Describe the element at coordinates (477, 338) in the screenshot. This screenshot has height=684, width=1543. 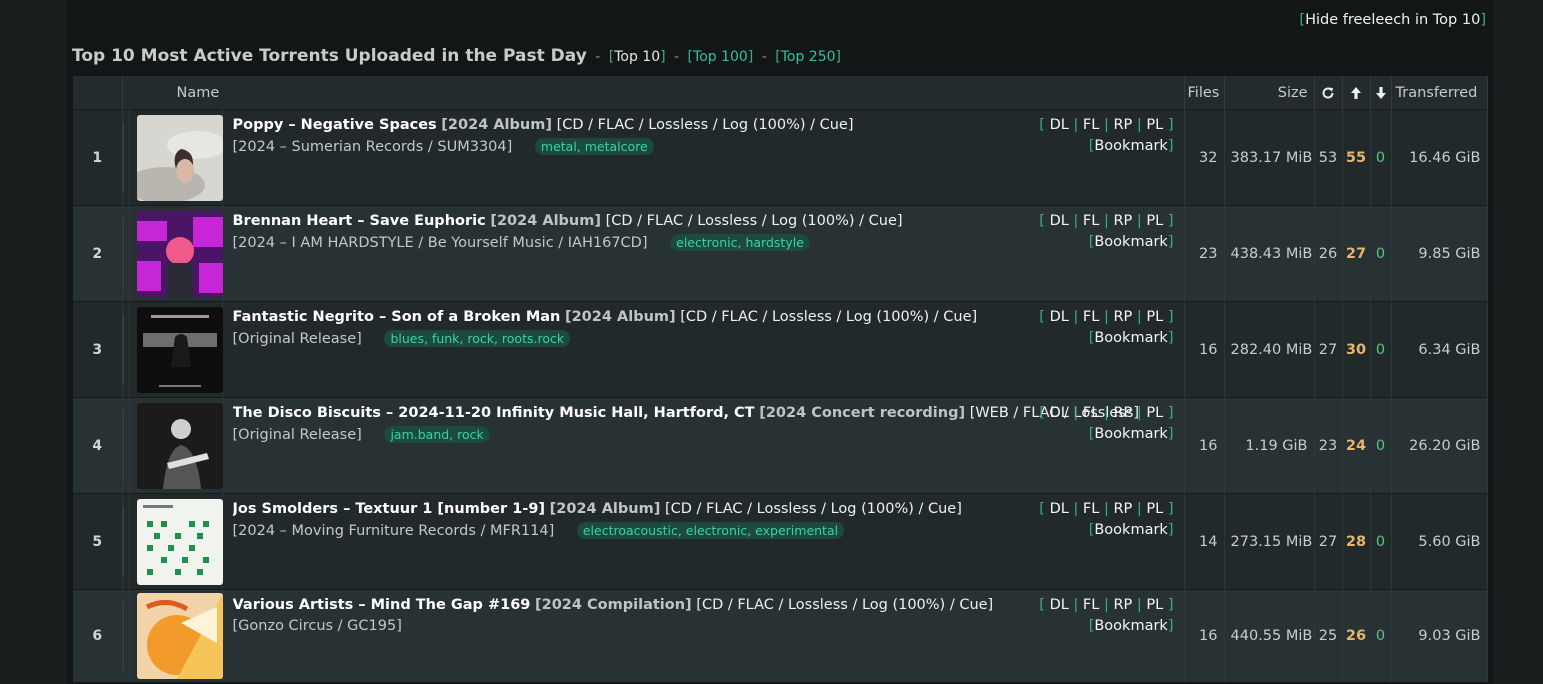
I see `tag-list: blues, funk, rock, roots.rock` at that location.